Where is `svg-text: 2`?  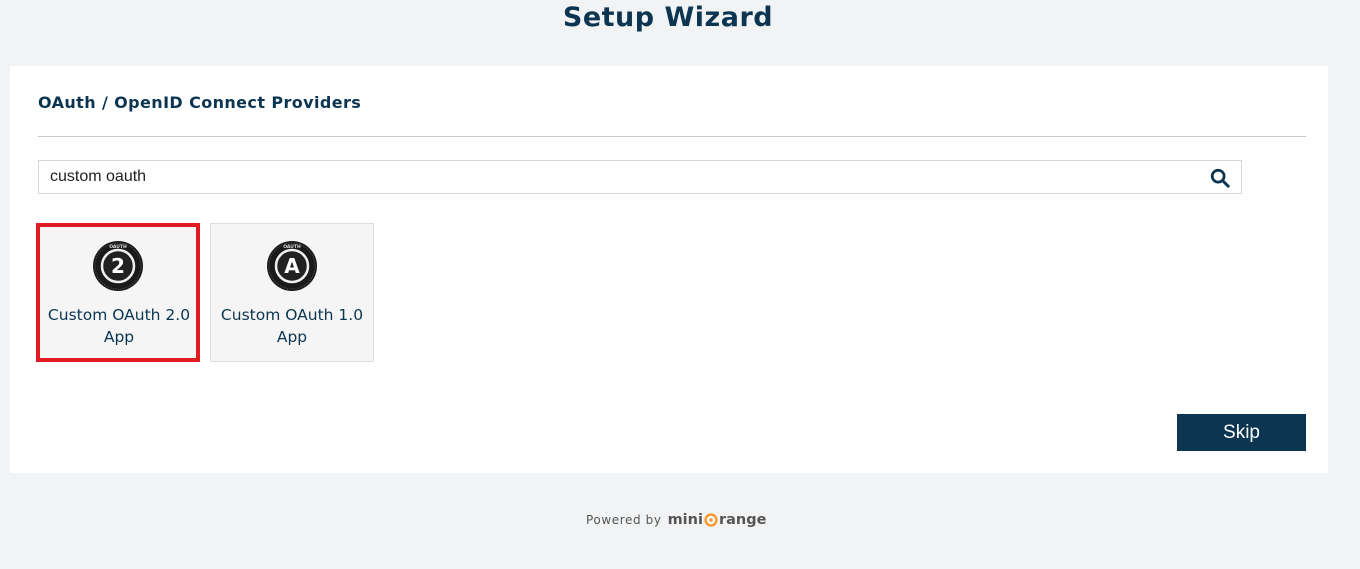
svg-text: 2 is located at coordinates (118, 266).